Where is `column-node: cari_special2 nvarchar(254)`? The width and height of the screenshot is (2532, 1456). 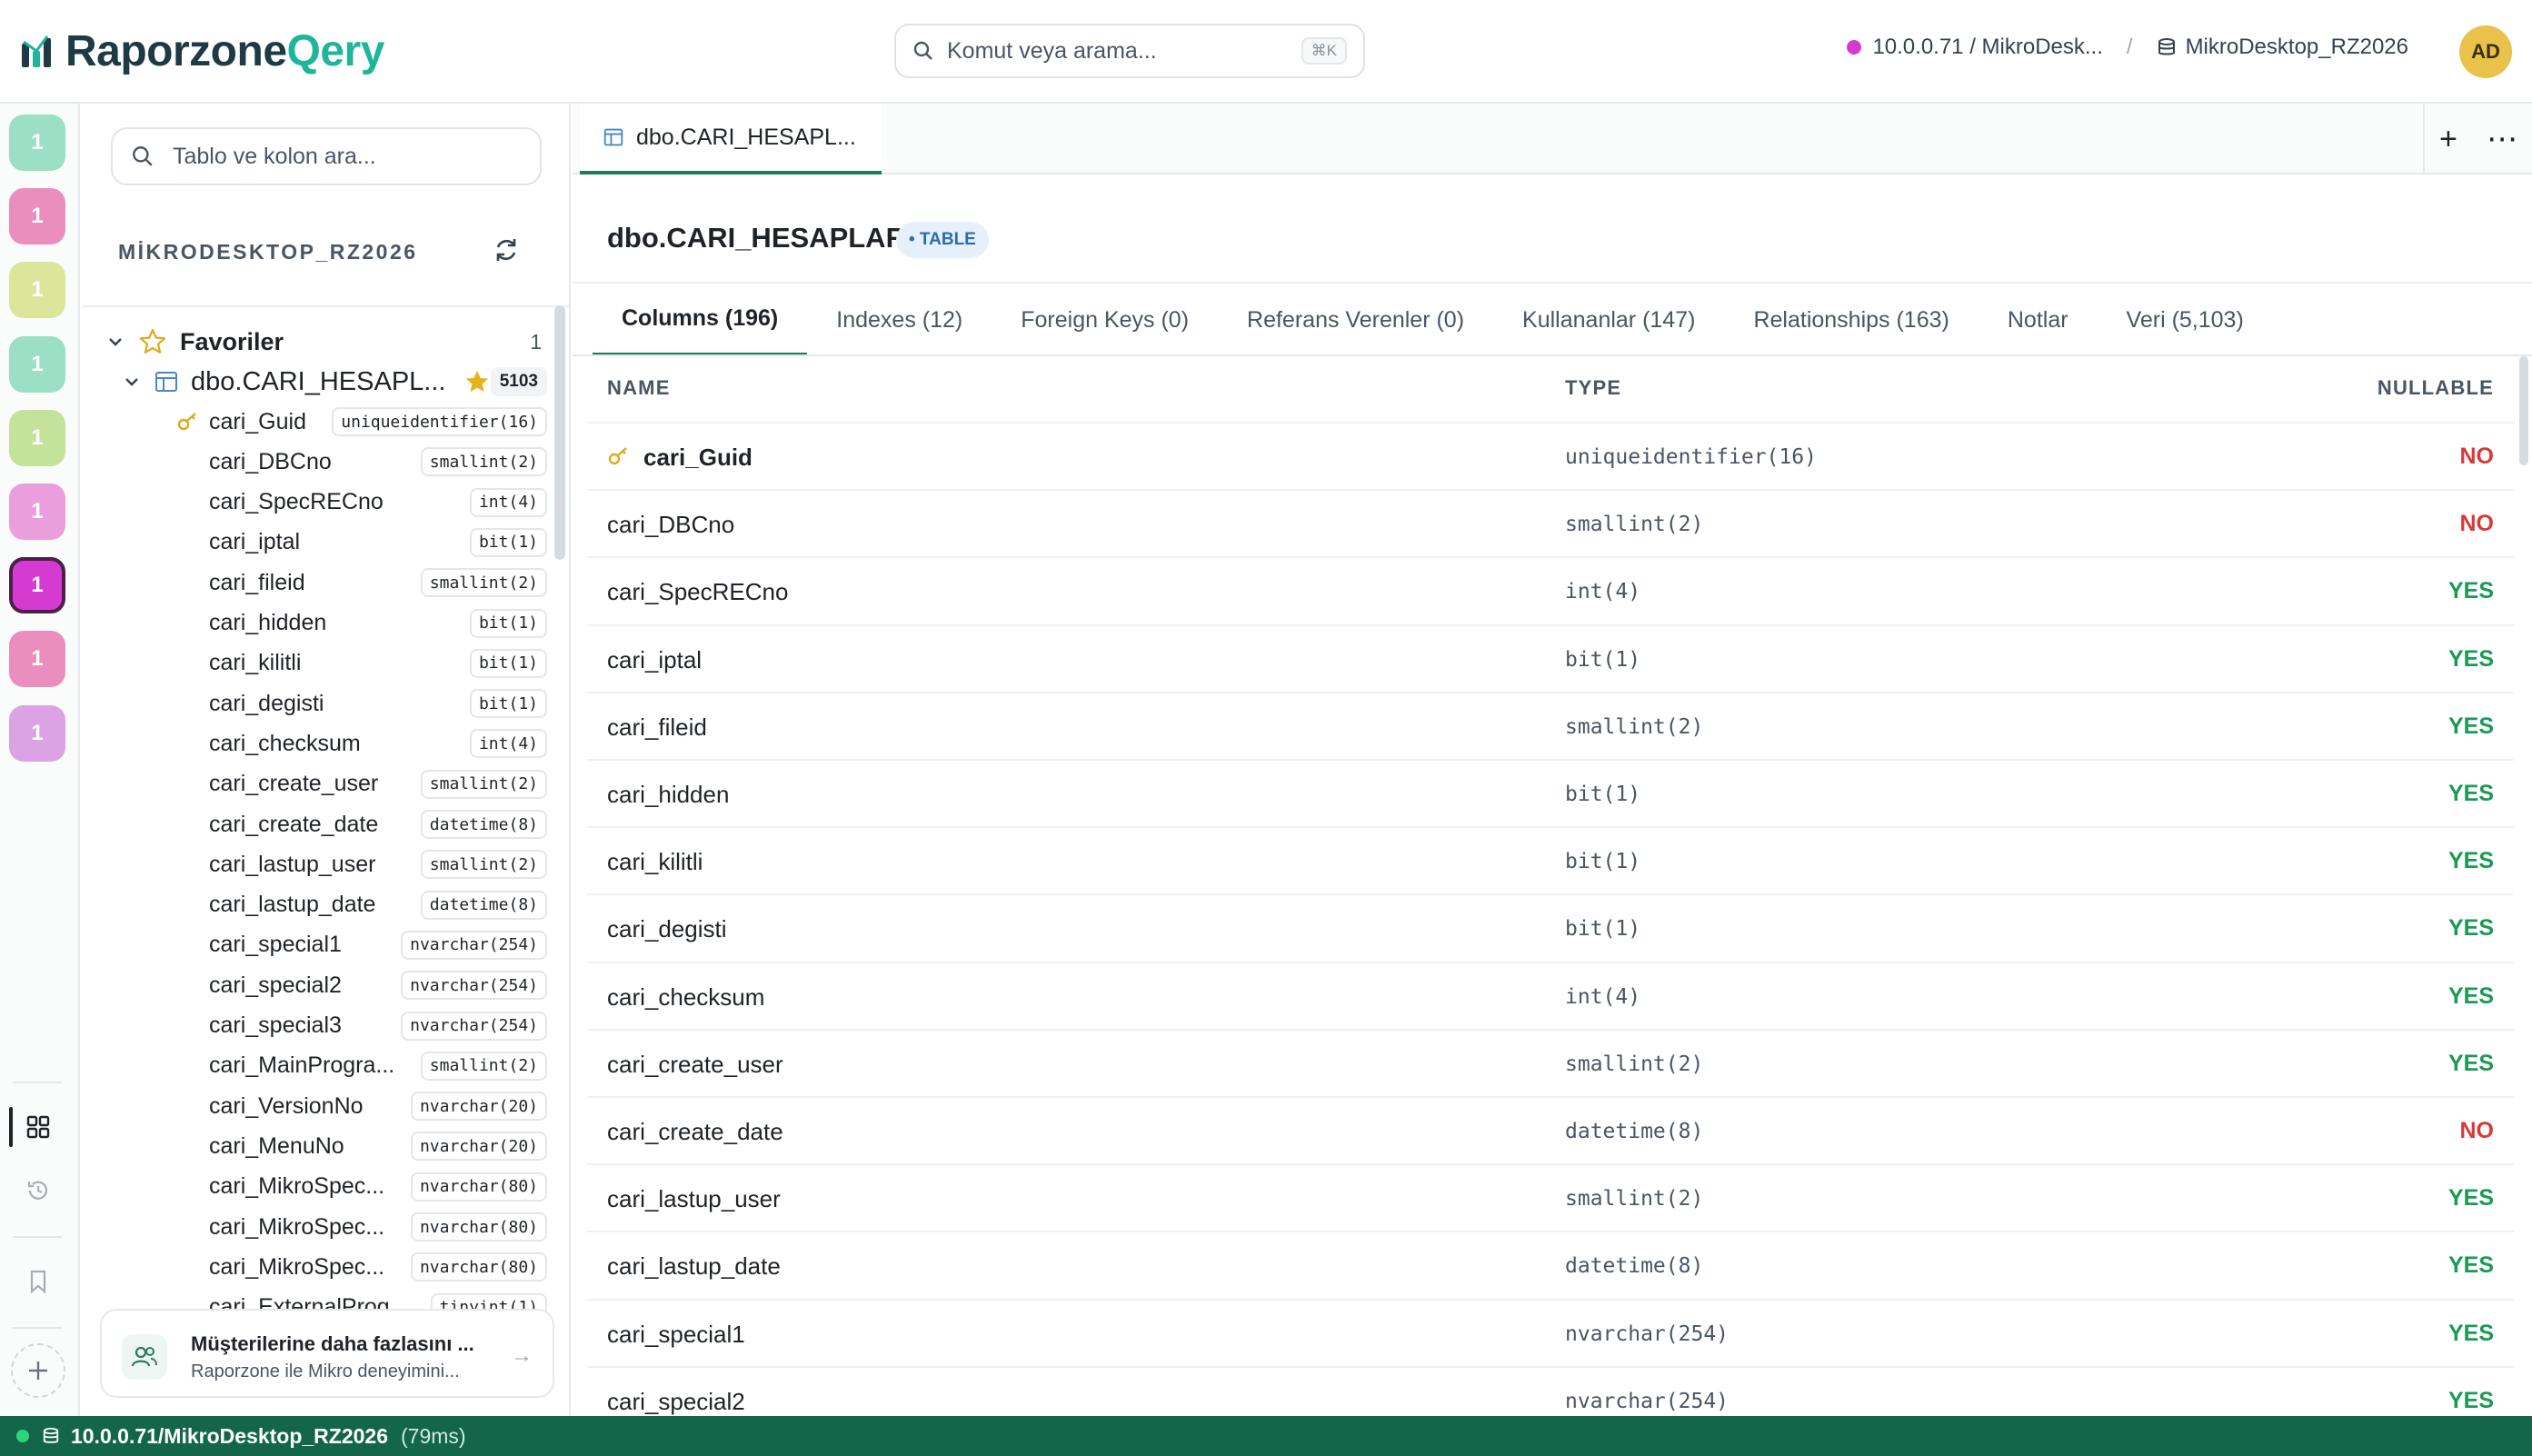
column-node: cari_special2 nvarchar(254) is located at coordinates (318, 985).